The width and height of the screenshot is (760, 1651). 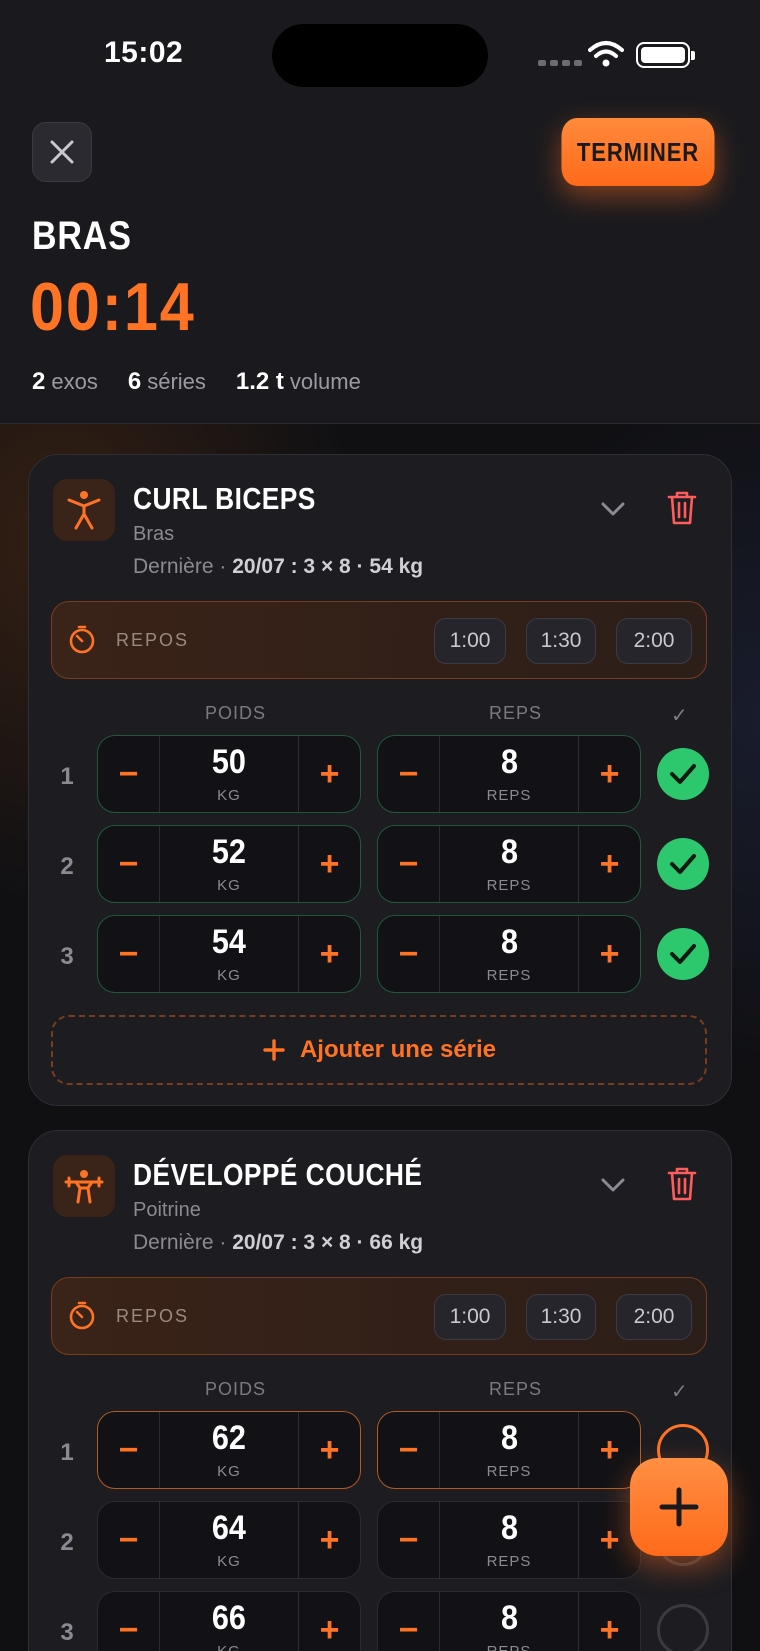 What do you see at coordinates (278, 566) in the screenshot?
I see `exercise-last-session: Dernière · 20/07 : 3 × 8 · 54 kg` at bounding box center [278, 566].